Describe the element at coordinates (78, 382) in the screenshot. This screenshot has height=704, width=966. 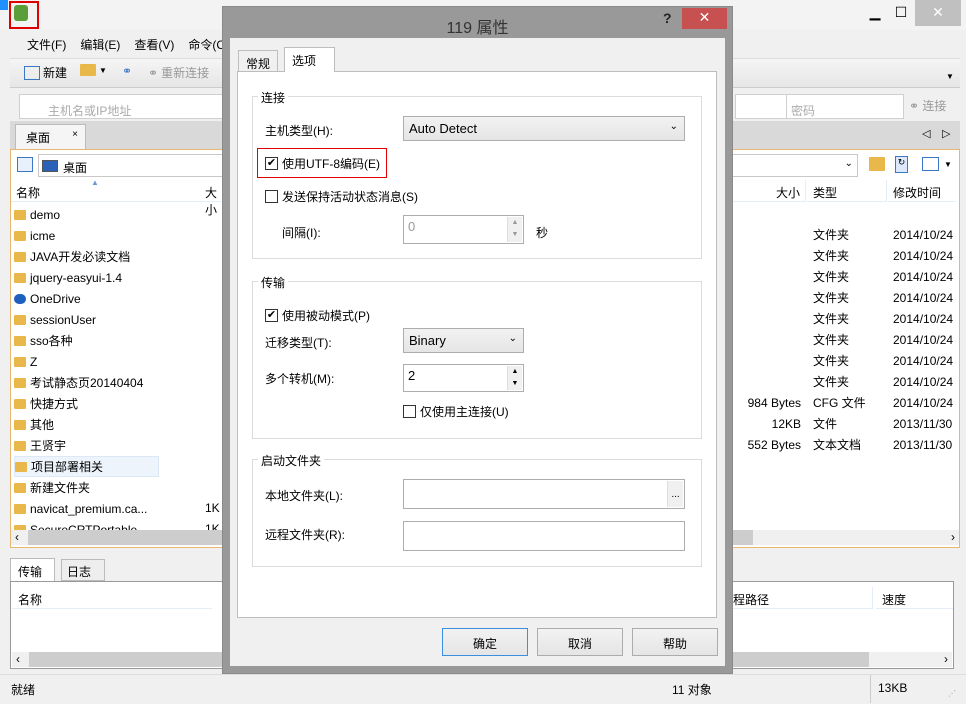
I see `file-row: 考试静态页20140404` at that location.